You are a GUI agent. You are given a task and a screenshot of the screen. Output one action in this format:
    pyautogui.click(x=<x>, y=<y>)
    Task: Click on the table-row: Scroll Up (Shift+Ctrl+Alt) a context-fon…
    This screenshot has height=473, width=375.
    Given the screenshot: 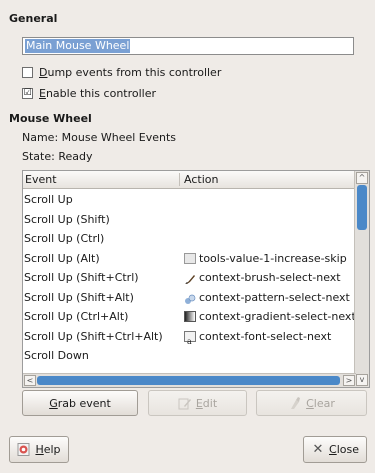 What is the action you would take?
    pyautogui.click(x=189, y=337)
    